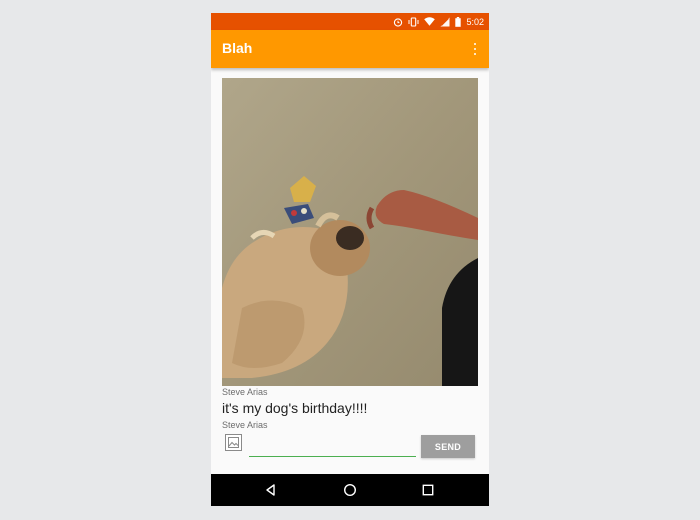  I want to click on navigation-bar, so click(350, 490).